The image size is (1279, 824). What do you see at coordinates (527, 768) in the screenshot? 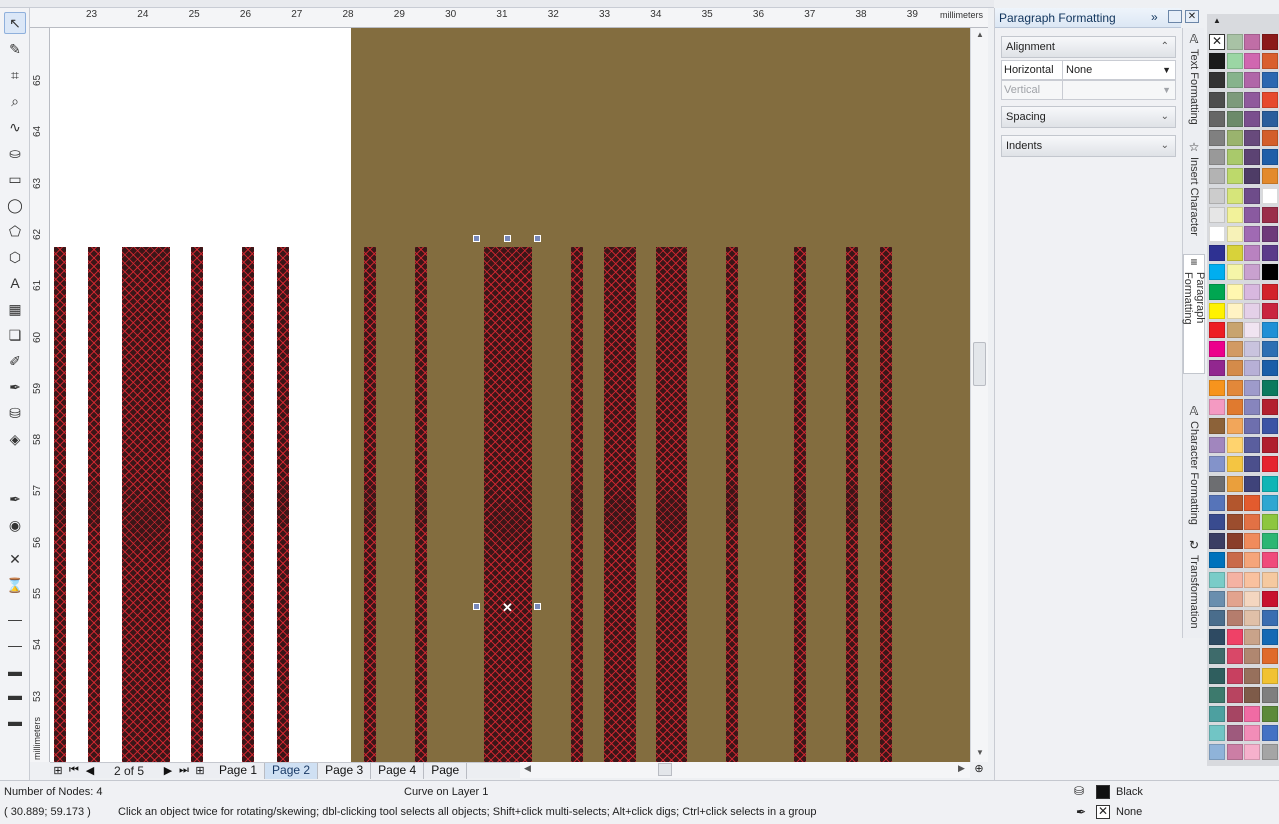
I see `scroll-left-icon: ◀` at bounding box center [527, 768].